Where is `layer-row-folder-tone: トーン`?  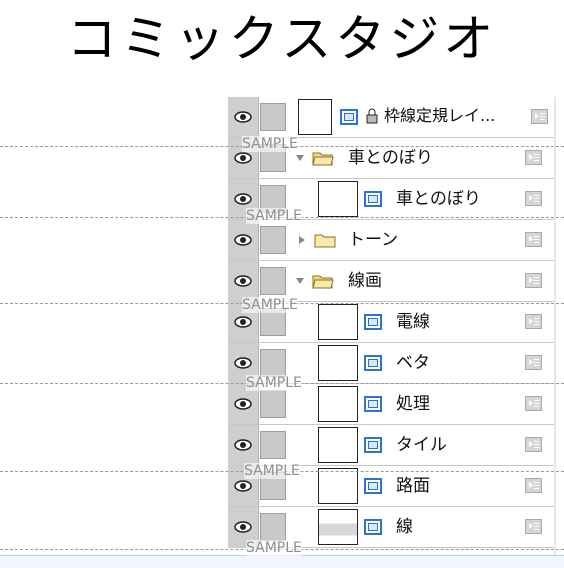 layer-row-folder-tone: トーン is located at coordinates (391, 240).